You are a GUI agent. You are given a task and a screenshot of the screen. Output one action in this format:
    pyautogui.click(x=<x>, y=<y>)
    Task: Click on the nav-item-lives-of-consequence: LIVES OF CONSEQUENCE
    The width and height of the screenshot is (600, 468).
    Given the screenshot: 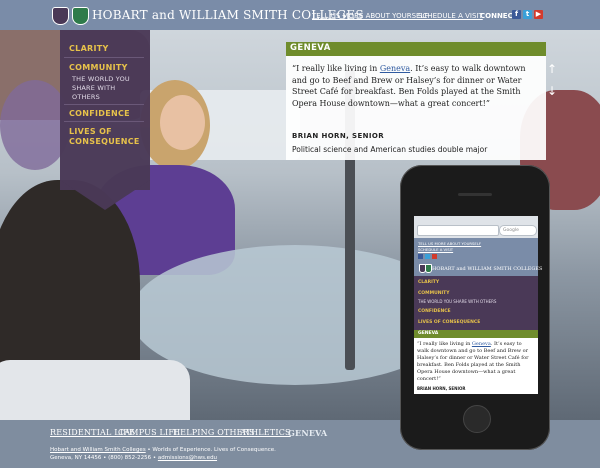 What is the action you would take?
    pyautogui.click(x=104, y=137)
    